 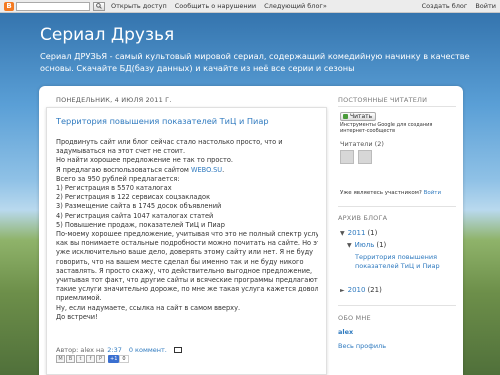 I want to click on share-buttons: M B t f P +1 0, so click(x=92, y=359).